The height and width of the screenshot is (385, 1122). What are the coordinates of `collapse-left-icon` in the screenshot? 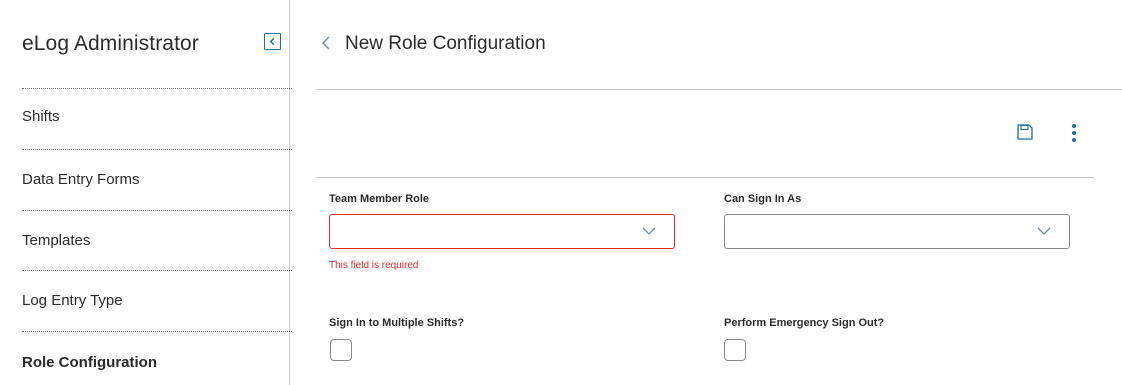 It's located at (272, 41).